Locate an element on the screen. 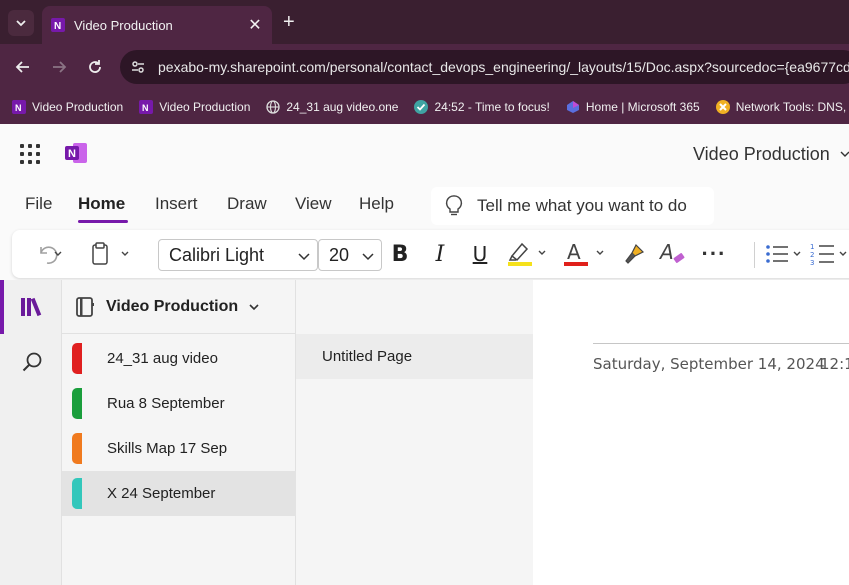  home-ribbon: Calibri Light 20 B I U A A ··· 1 2 3 is located at coordinates (430, 254).